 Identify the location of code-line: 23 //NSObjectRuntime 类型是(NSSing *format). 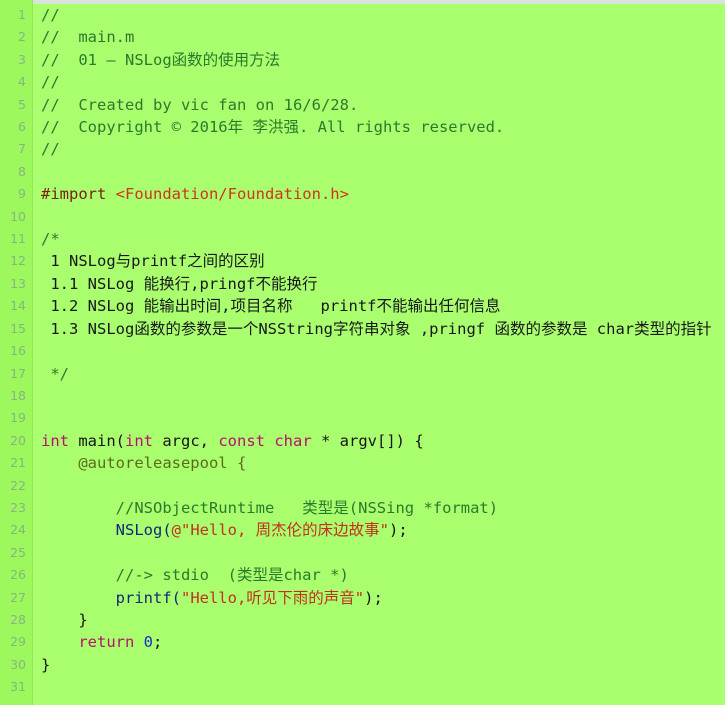
(362, 508).